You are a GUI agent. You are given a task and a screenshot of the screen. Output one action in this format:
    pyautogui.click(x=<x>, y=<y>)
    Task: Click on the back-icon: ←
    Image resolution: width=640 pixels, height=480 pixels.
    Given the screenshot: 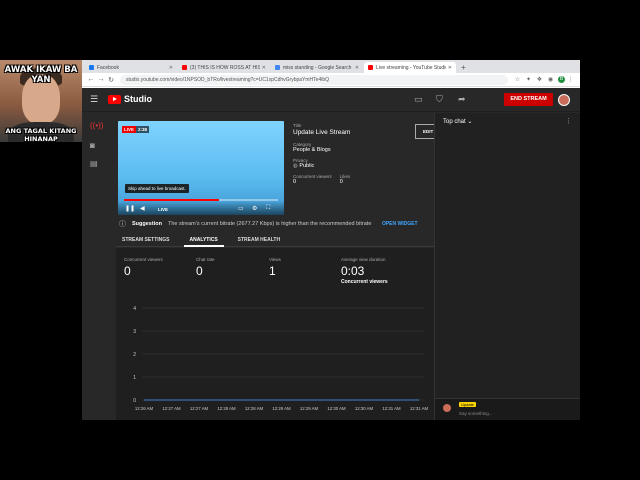 What is the action you would take?
    pyautogui.click(x=91, y=79)
    